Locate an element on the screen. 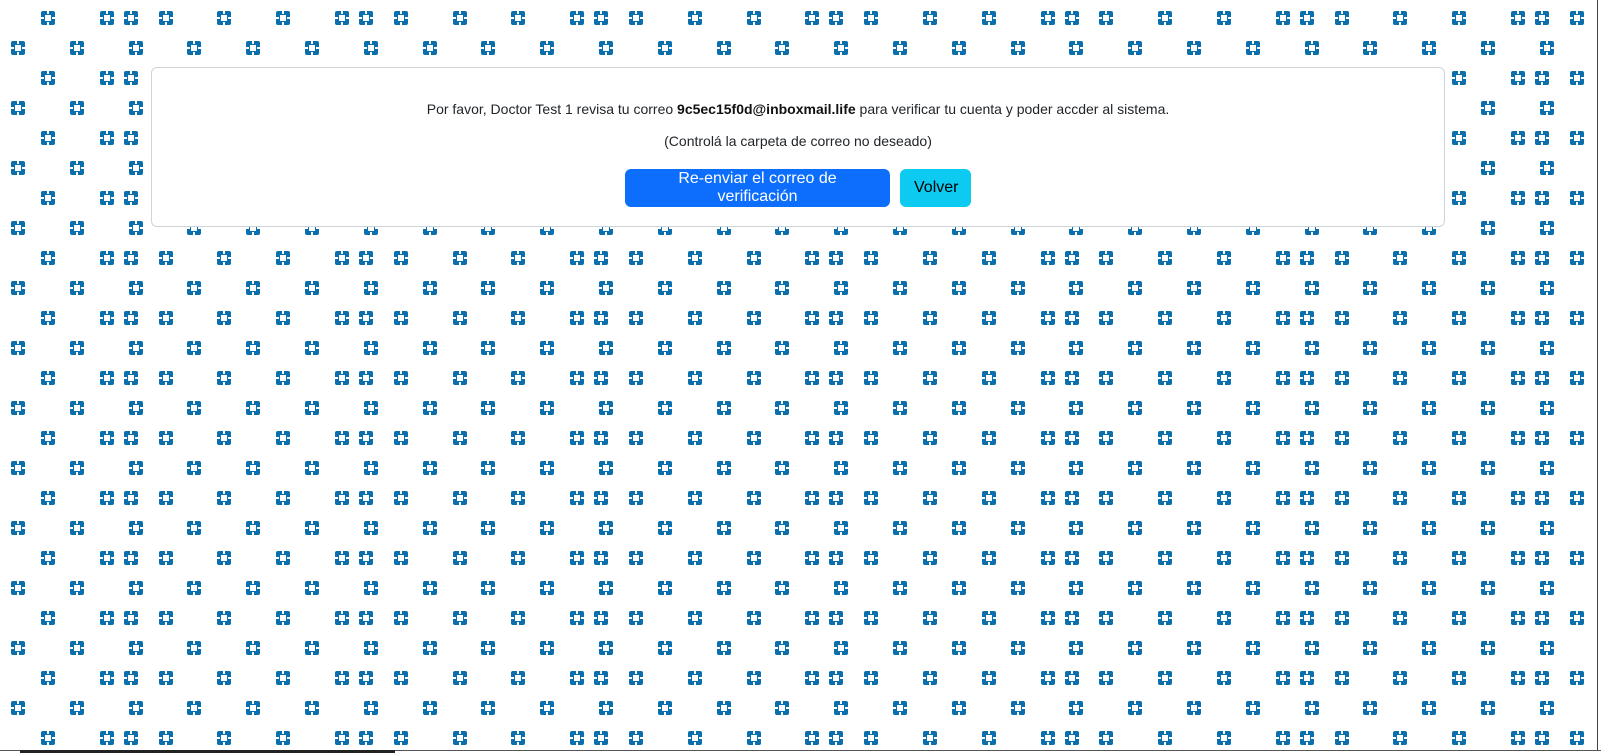 The width and height of the screenshot is (1601, 753). back-button: Volver is located at coordinates (935, 188).